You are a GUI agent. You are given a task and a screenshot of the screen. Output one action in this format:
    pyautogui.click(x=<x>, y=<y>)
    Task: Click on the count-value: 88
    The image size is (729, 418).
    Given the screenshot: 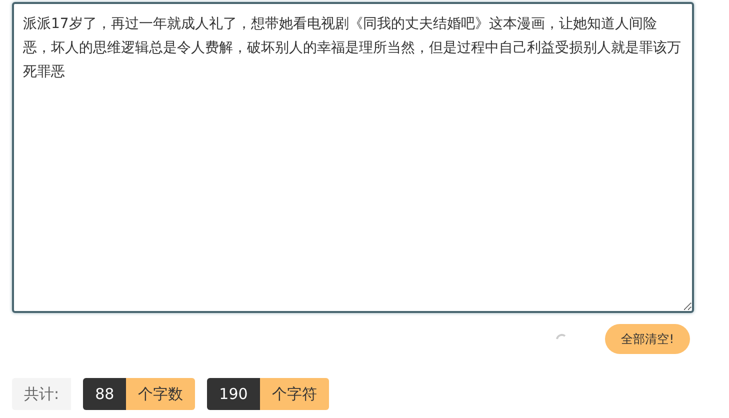 What is the action you would take?
    pyautogui.click(x=104, y=394)
    